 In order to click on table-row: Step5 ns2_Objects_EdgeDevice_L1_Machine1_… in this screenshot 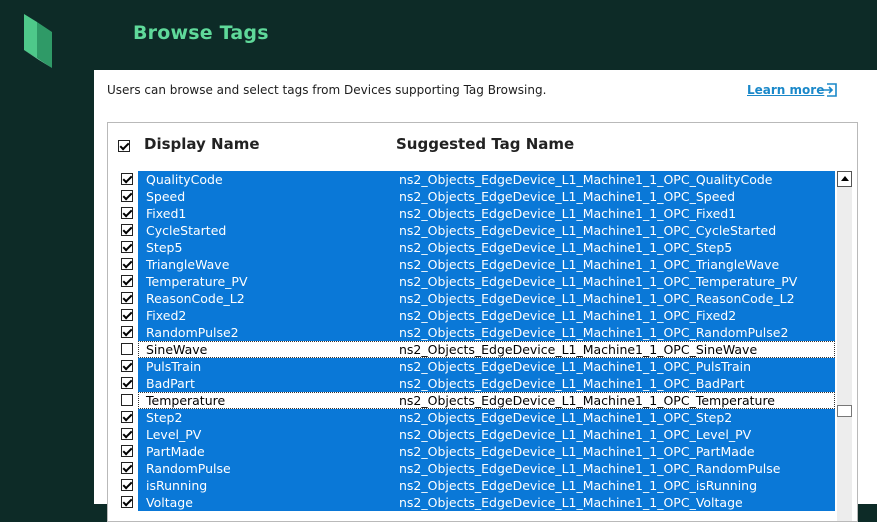, I will do `click(471, 247)`.